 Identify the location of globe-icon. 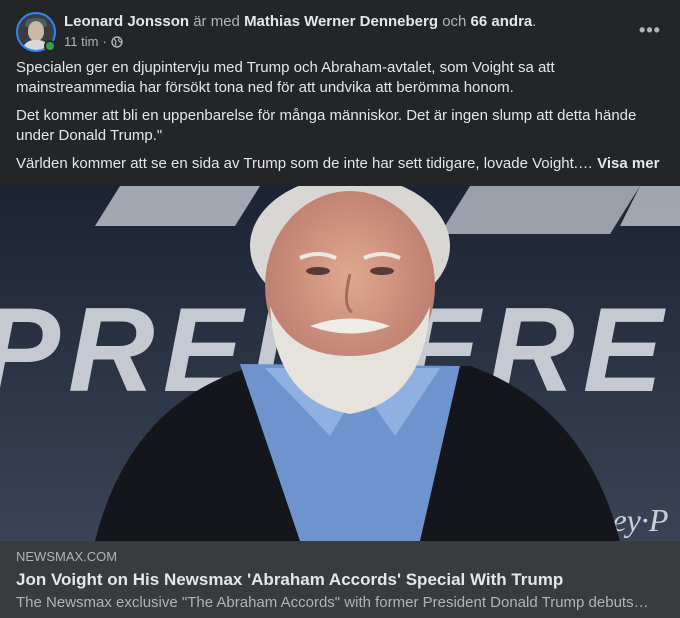
(117, 42).